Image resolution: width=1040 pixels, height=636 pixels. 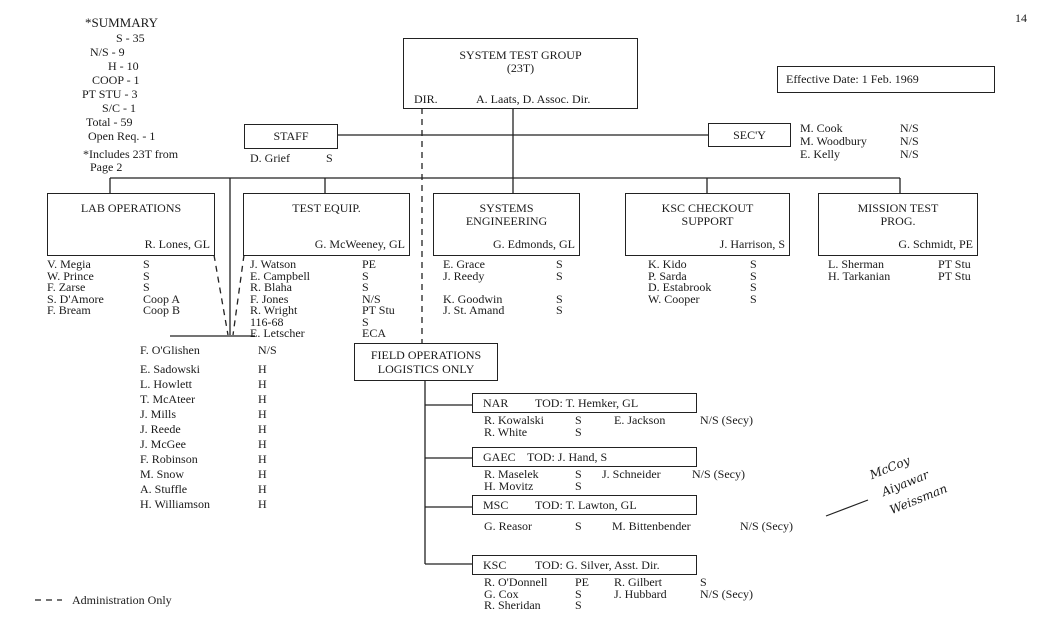 What do you see at coordinates (847, 508) in the screenshot?
I see `handwritten-stroke` at bounding box center [847, 508].